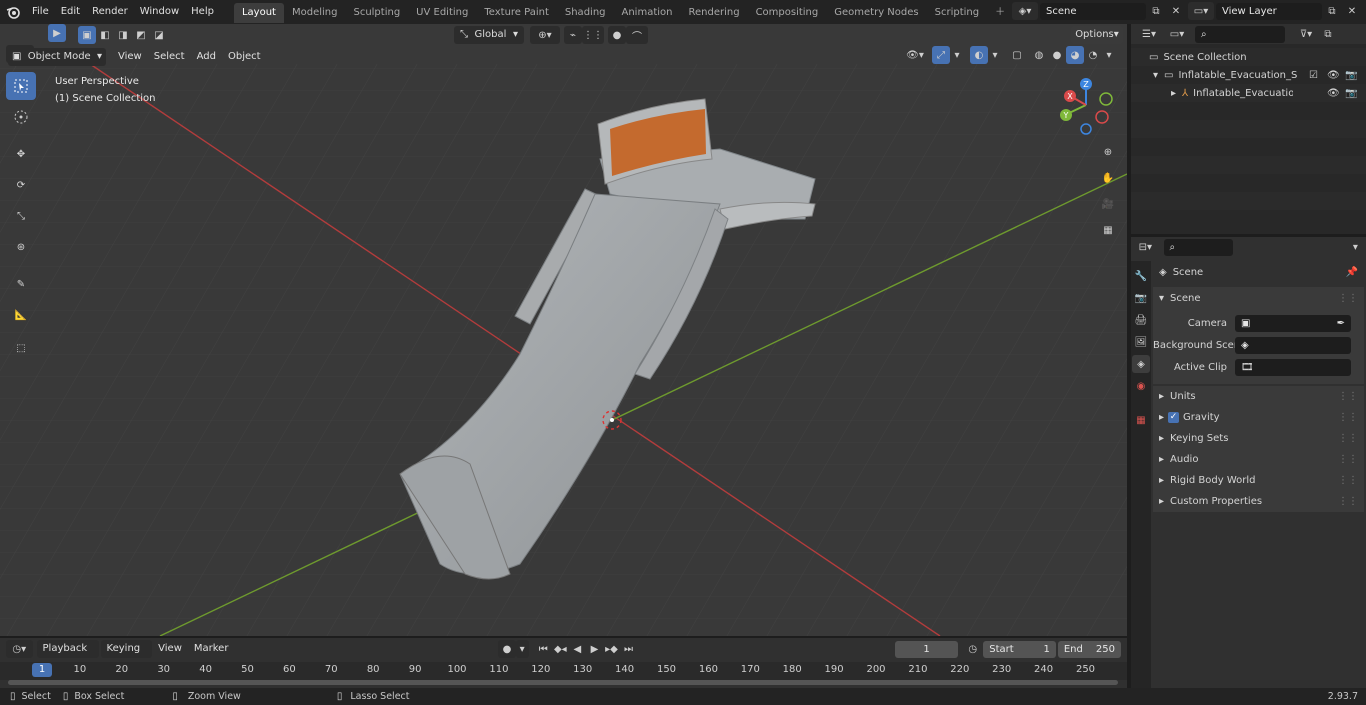 Image resolution: width=1366 pixels, height=705 pixels. I want to click on preview-range-icon: ◷, so click(972, 649).